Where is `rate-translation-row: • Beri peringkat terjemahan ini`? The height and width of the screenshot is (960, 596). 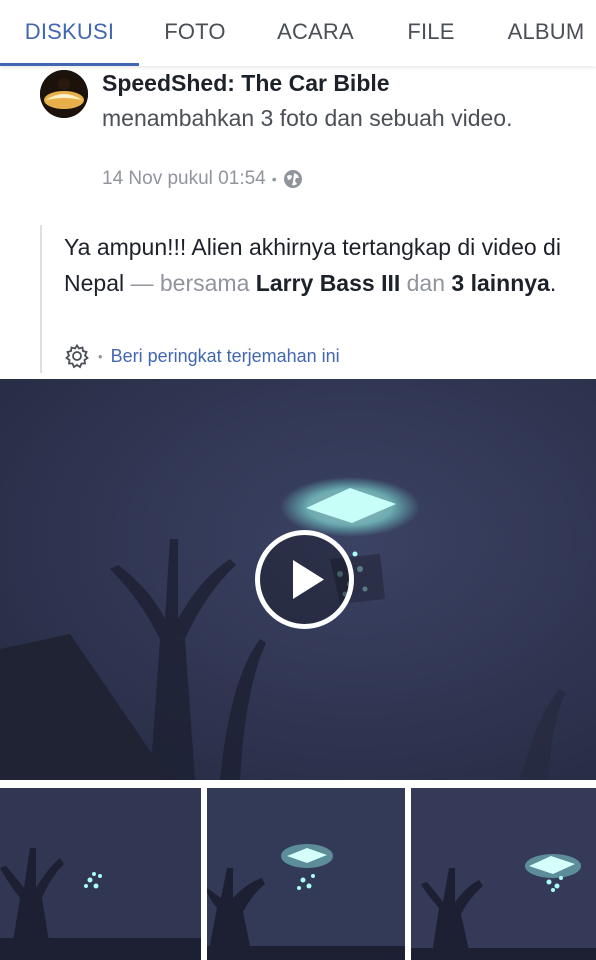
rate-translation-row: • Beri peringkat terjemahan ini is located at coordinates (202, 356).